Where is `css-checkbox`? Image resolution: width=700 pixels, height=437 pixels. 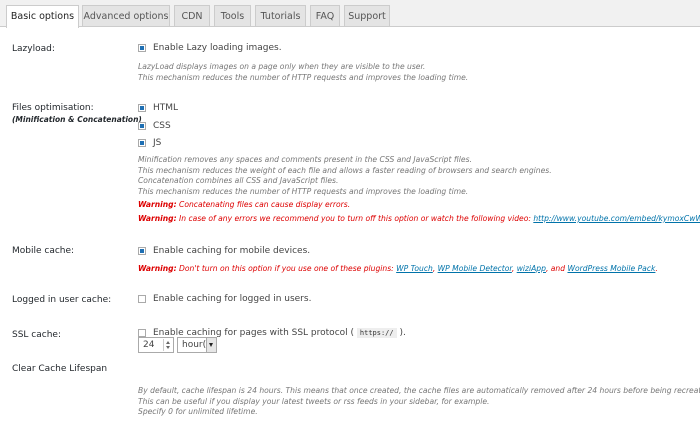
css-checkbox is located at coordinates (142, 126).